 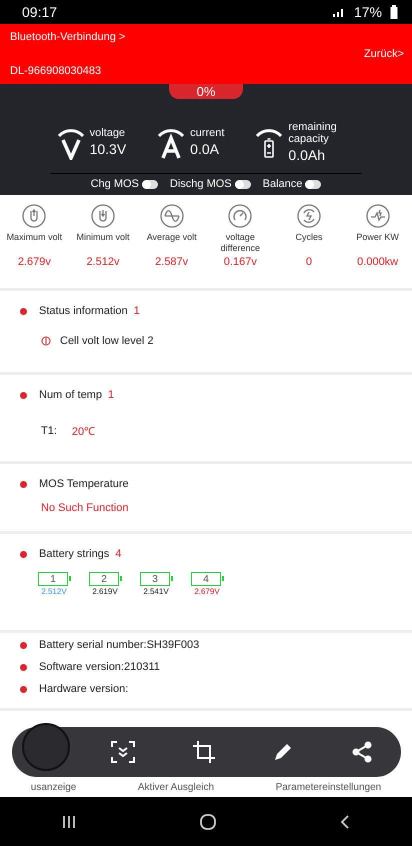 What do you see at coordinates (105, 591) in the screenshot?
I see `cell-voltage: 2.619V` at bounding box center [105, 591].